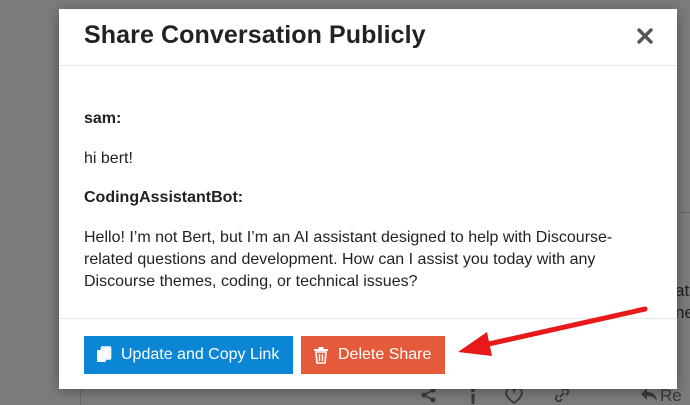 This screenshot has height=405, width=690. What do you see at coordinates (103, 118) in the screenshot?
I see `speaker-name: sam:` at bounding box center [103, 118].